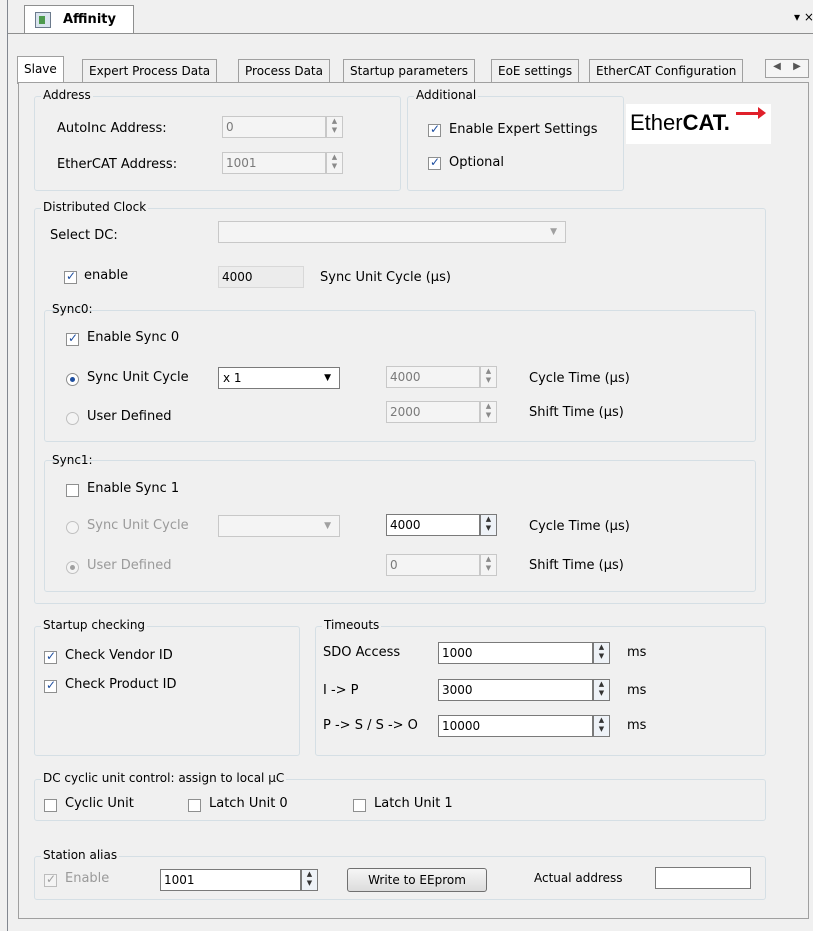 The image size is (813, 931). Describe the element at coordinates (284, 71) in the screenshot. I see `tab-process-data: Process Data` at that location.